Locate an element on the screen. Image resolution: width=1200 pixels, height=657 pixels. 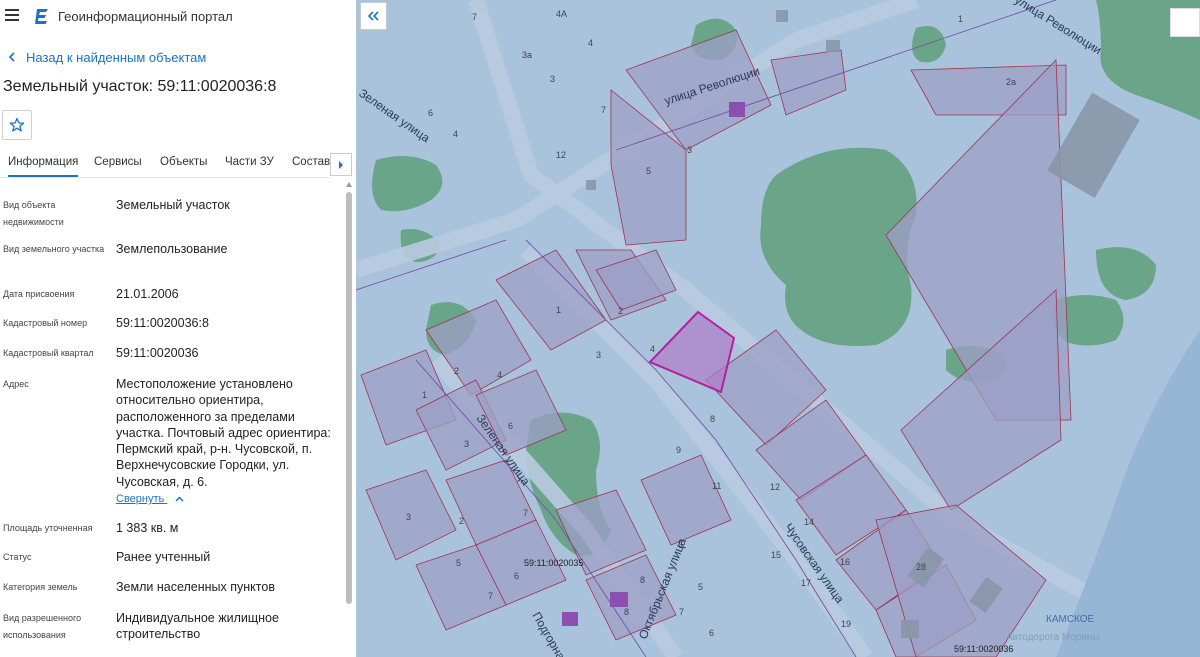
back-label: Назад к найденным объектам is located at coordinates (116, 57).